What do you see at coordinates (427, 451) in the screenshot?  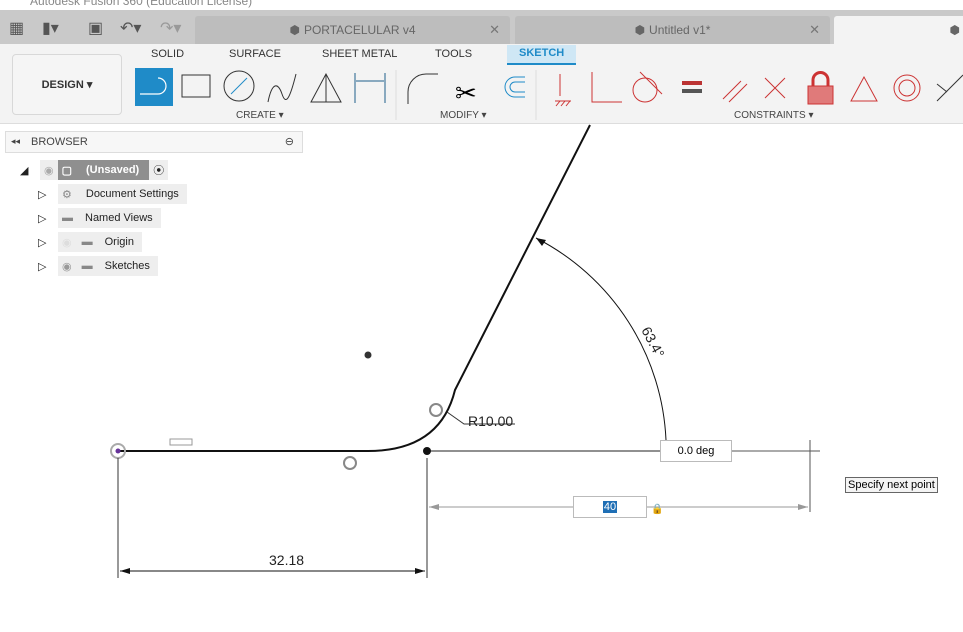 I see `end-point` at bounding box center [427, 451].